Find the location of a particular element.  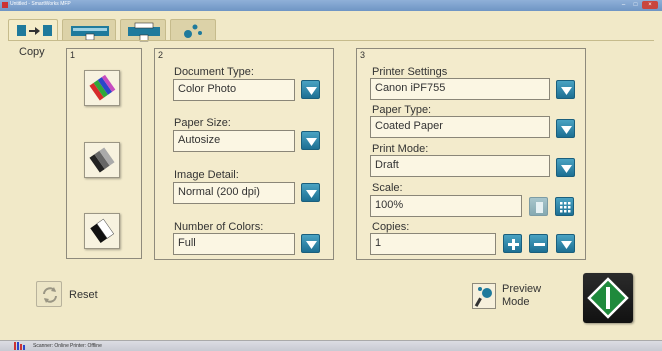

color-swatch-icon is located at coordinates (102, 87).